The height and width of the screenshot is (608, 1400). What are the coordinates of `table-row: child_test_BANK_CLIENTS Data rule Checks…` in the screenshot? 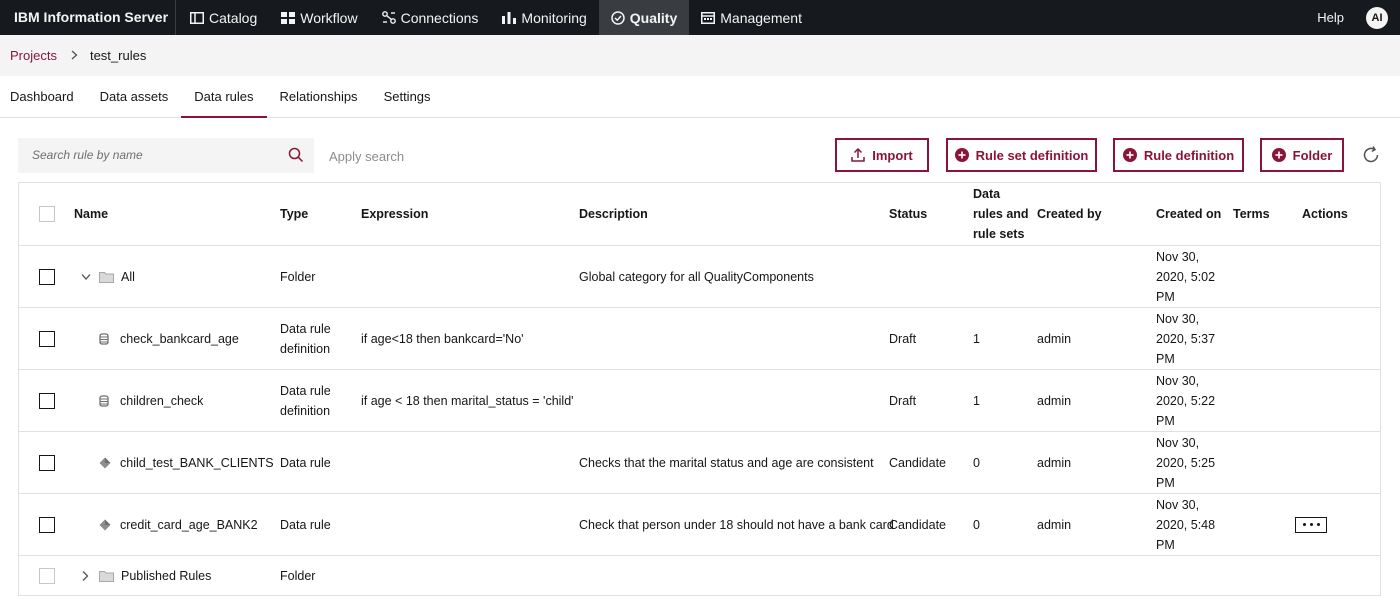 It's located at (699, 463).